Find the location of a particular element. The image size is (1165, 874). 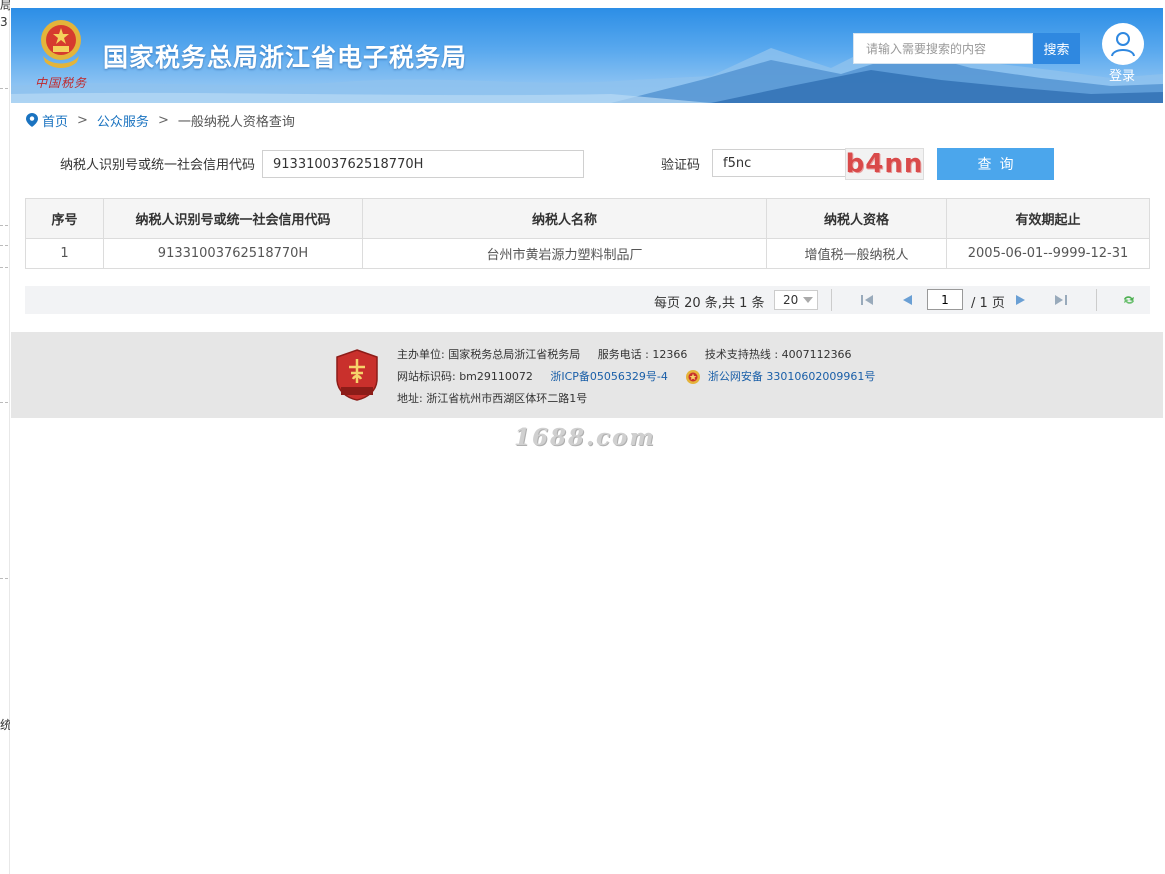

footer-line-3: 地址: 浙江省杭州市西湖区体环二路1号 is located at coordinates (492, 398).